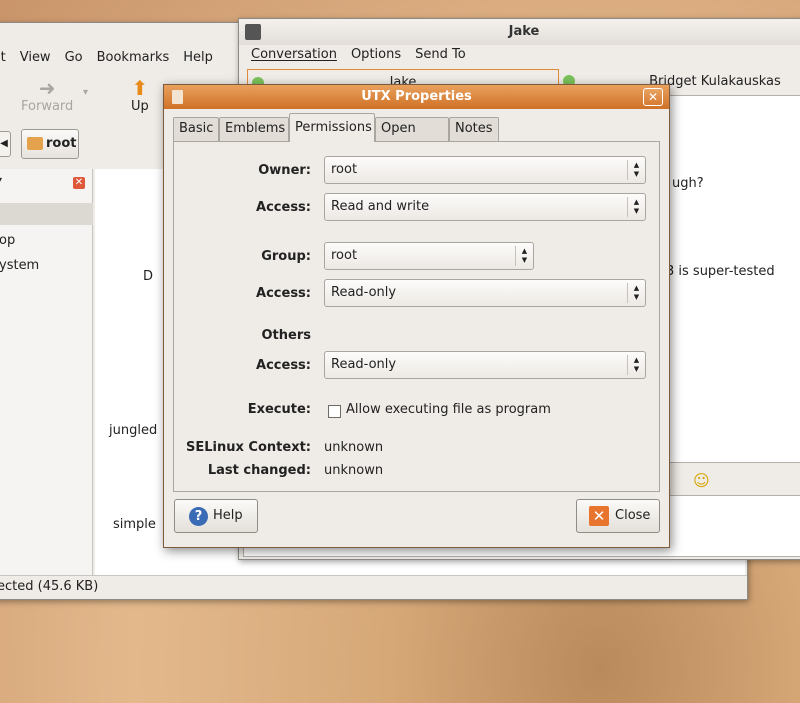 This screenshot has height=703, width=800. What do you see at coordinates (61, 143) in the screenshot?
I see `path-root-label: root` at bounding box center [61, 143].